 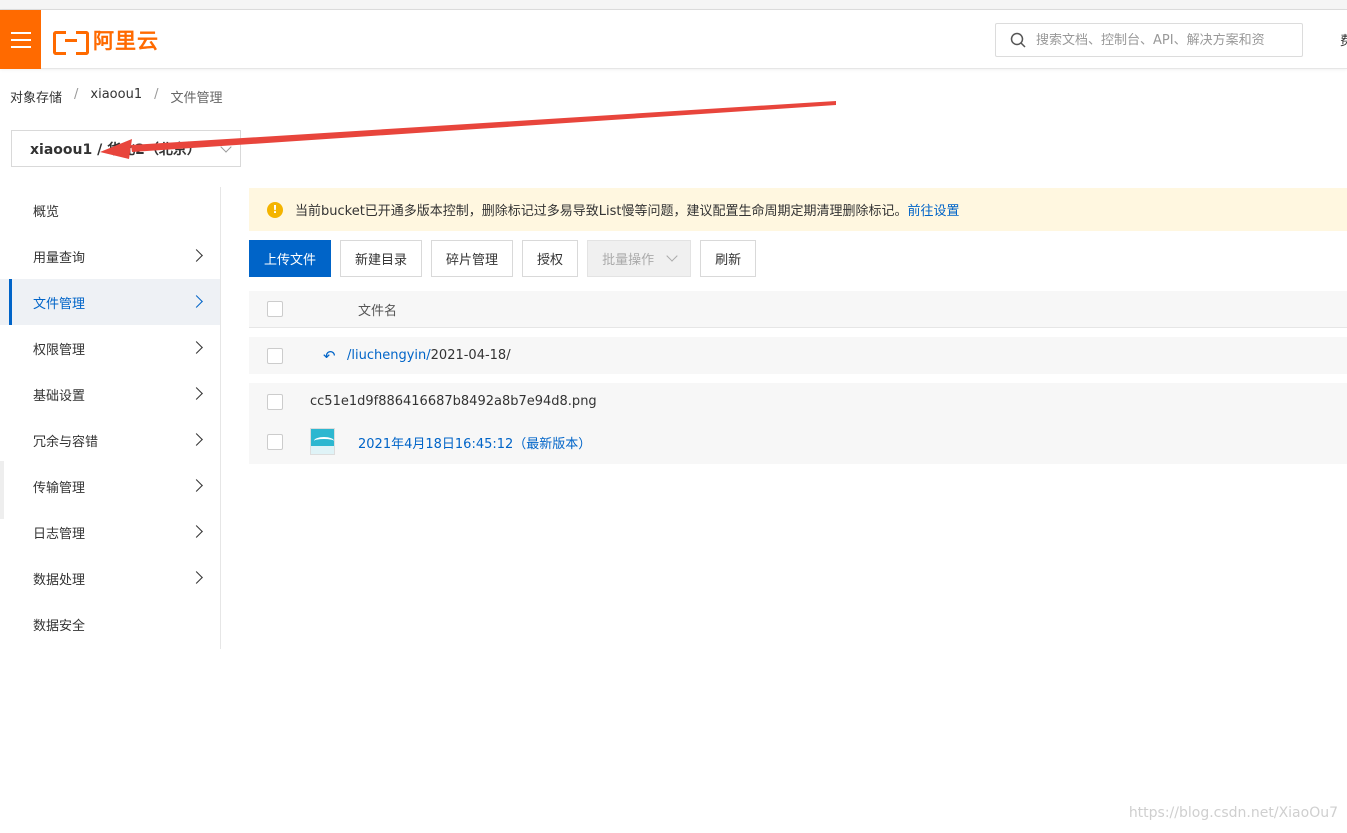 What do you see at coordinates (798, 309) in the screenshot?
I see `table-header-row: 文件名` at bounding box center [798, 309].